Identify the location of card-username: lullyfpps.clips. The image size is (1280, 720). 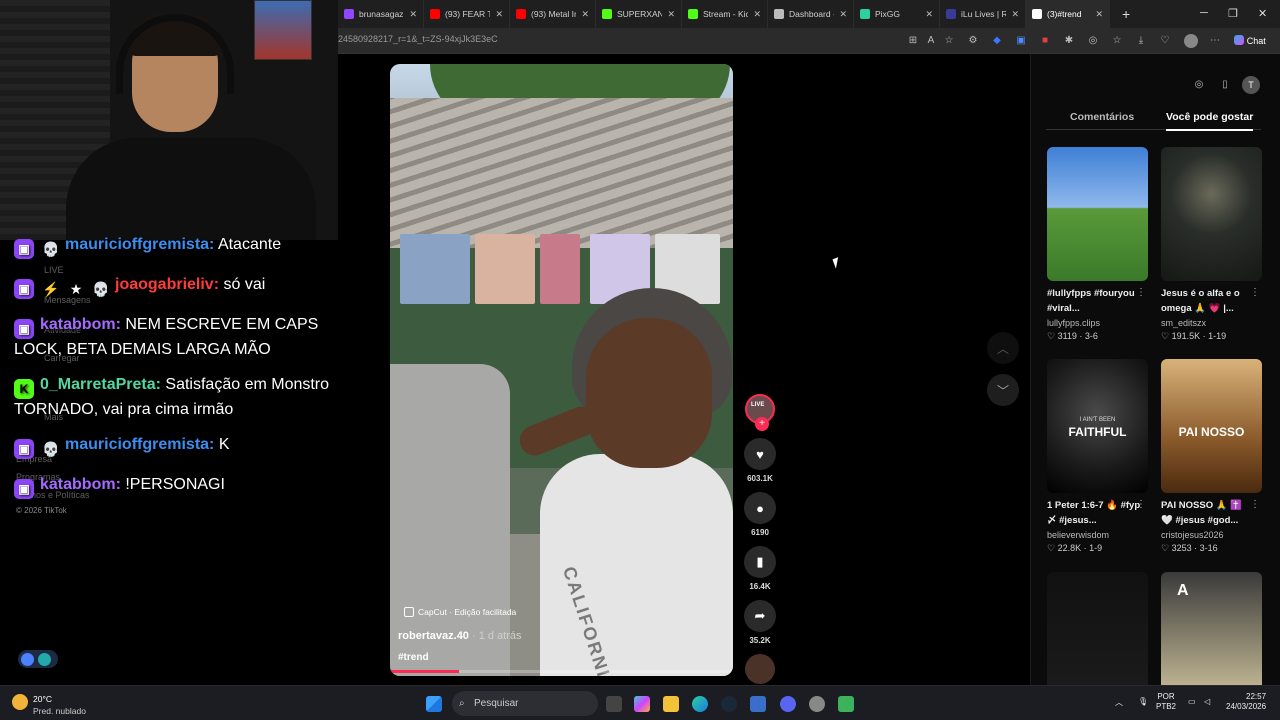
(1097, 323).